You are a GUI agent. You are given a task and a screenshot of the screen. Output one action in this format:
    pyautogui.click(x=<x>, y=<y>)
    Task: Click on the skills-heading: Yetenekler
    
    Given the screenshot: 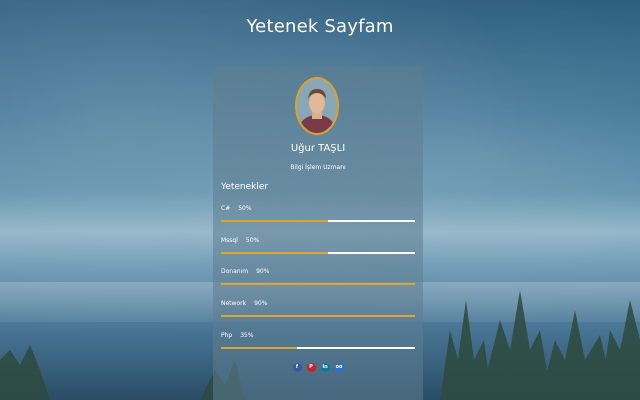 What is the action you would take?
    pyautogui.click(x=245, y=187)
    